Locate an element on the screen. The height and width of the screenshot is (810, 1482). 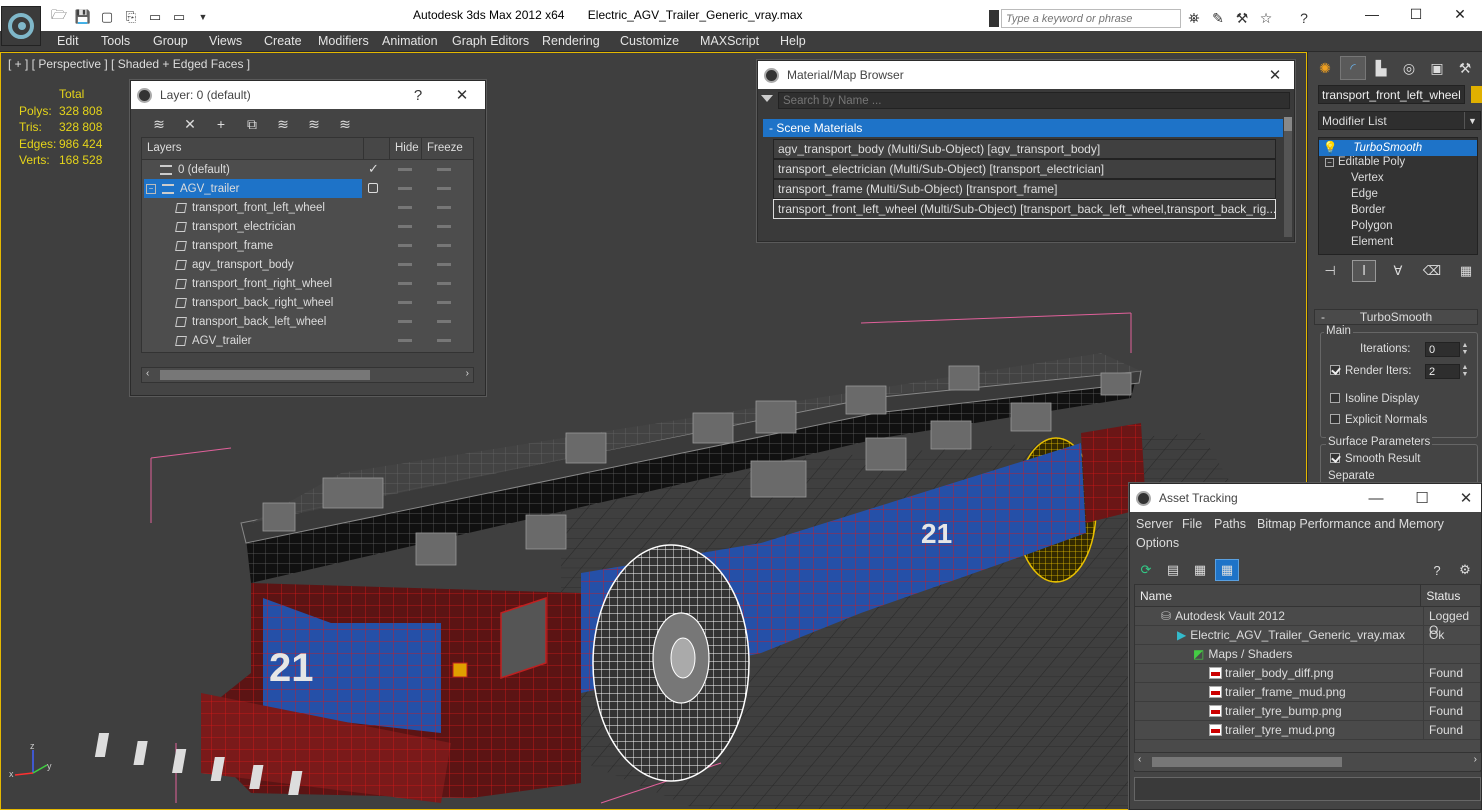
subscription-icon: ⚒ is located at coordinates (1242, 18).